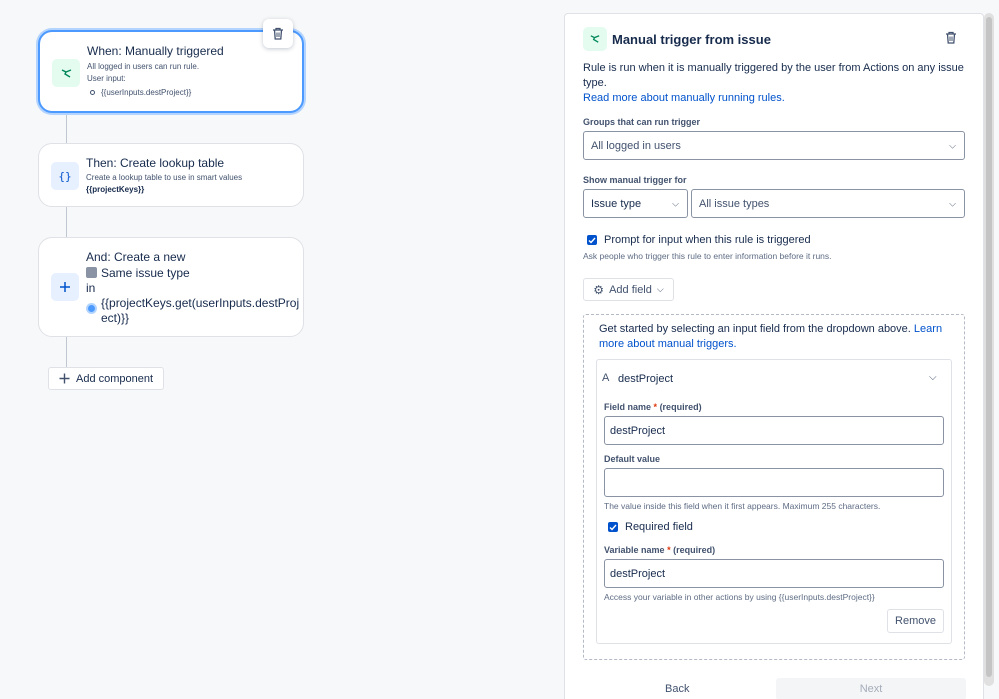 This screenshot has width=999, height=699. What do you see at coordinates (691, 39) in the screenshot?
I see `panel-title: Manual trigger from issue` at bounding box center [691, 39].